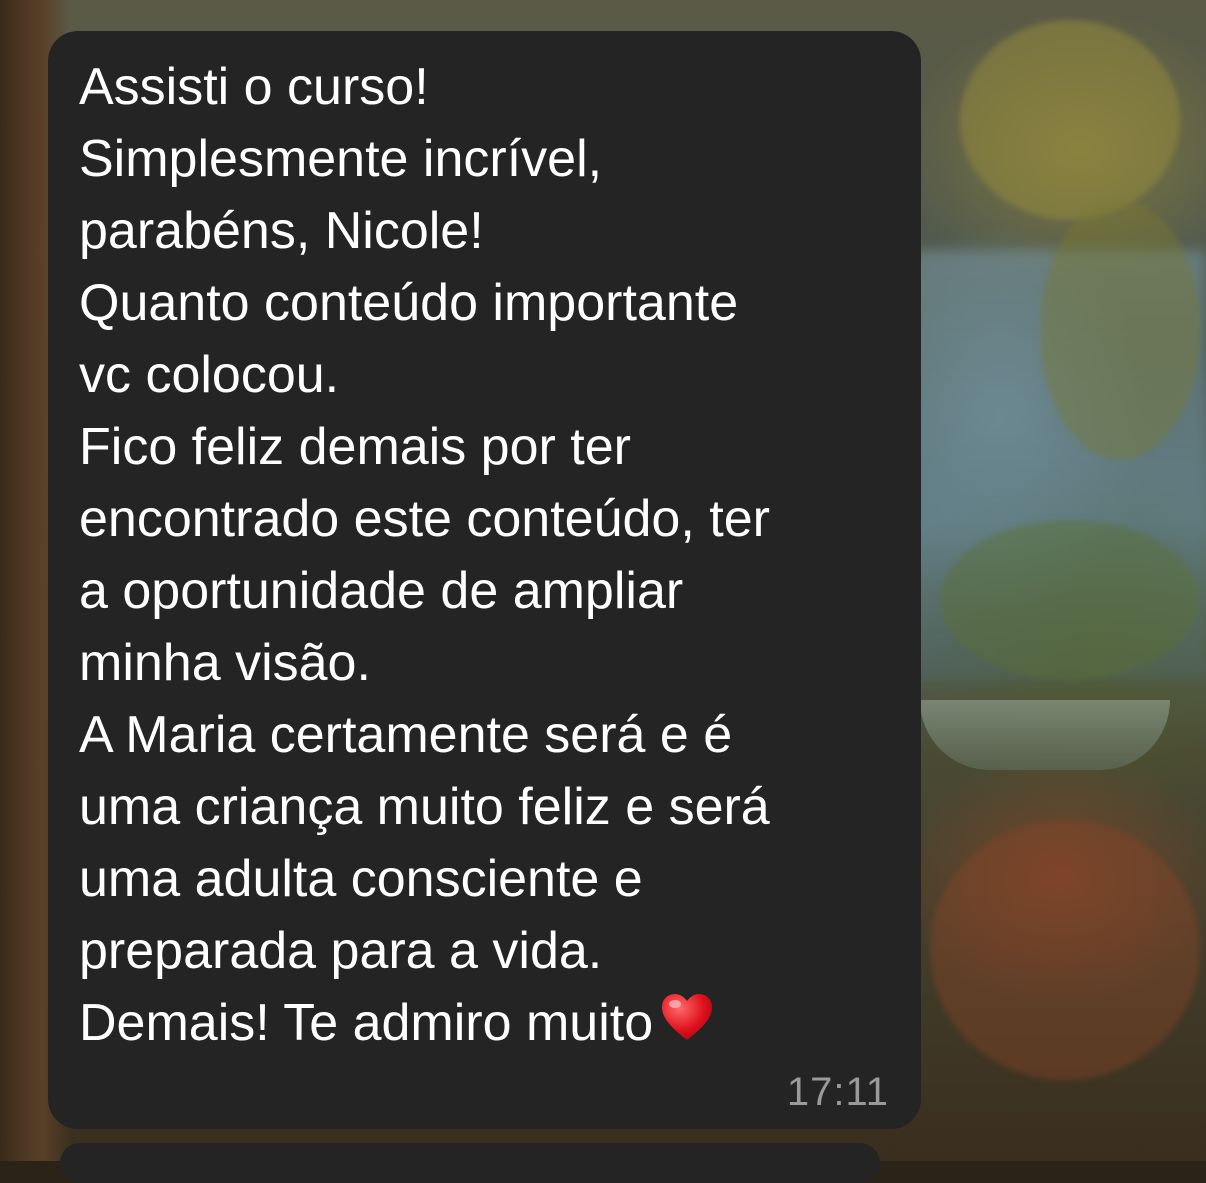  I want to click on message-line: preparada para a vida., so click(341, 951).